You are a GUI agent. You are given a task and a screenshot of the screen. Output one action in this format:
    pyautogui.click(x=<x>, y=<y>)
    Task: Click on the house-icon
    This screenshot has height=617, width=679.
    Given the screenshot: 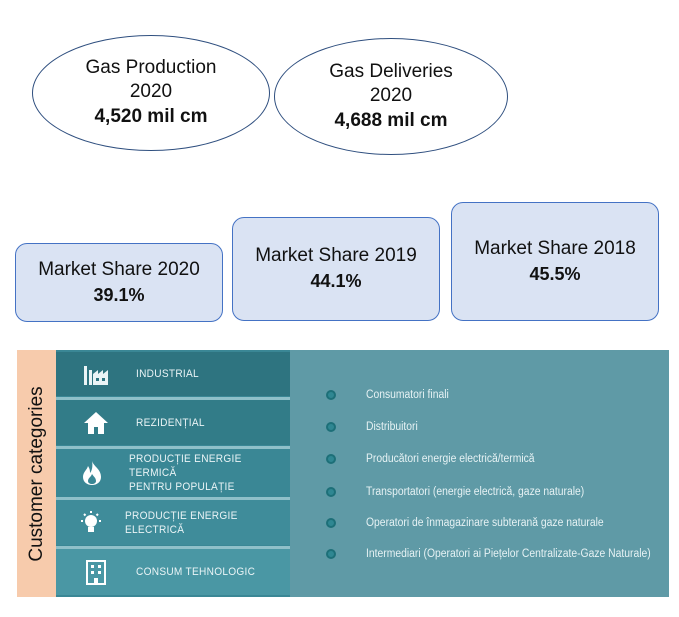 What is the action you would take?
    pyautogui.click(x=96, y=423)
    